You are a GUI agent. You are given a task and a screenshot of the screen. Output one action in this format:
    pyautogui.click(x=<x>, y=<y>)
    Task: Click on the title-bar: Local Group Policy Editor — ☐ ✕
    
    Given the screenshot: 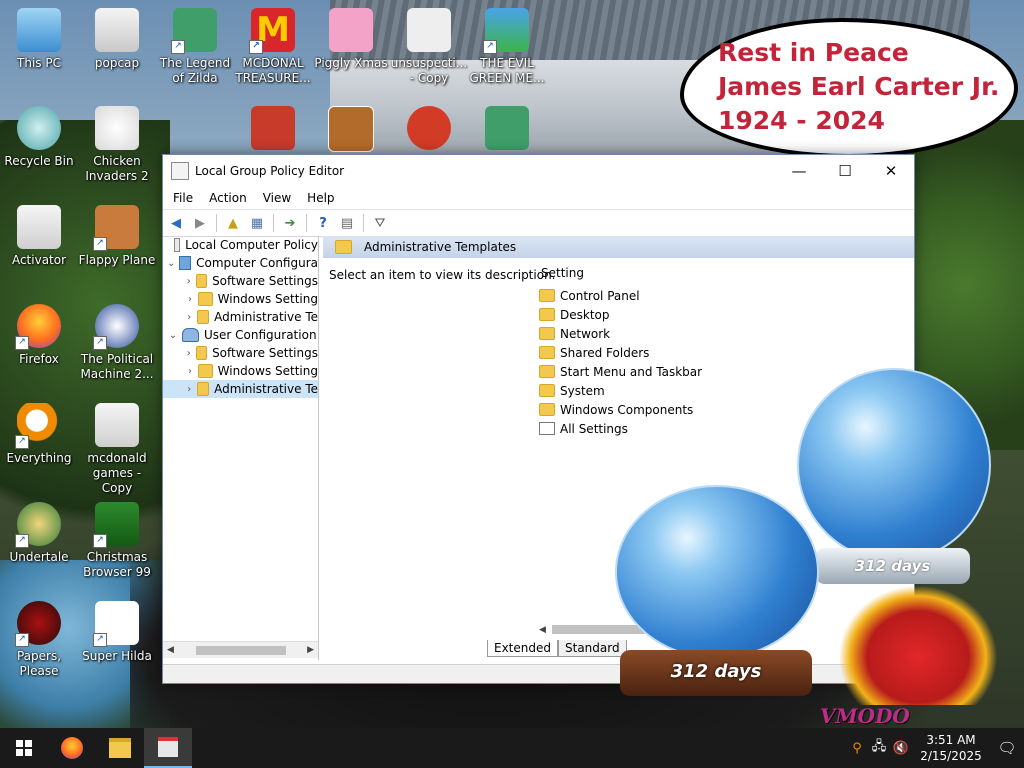 What is the action you would take?
    pyautogui.click(x=538, y=171)
    